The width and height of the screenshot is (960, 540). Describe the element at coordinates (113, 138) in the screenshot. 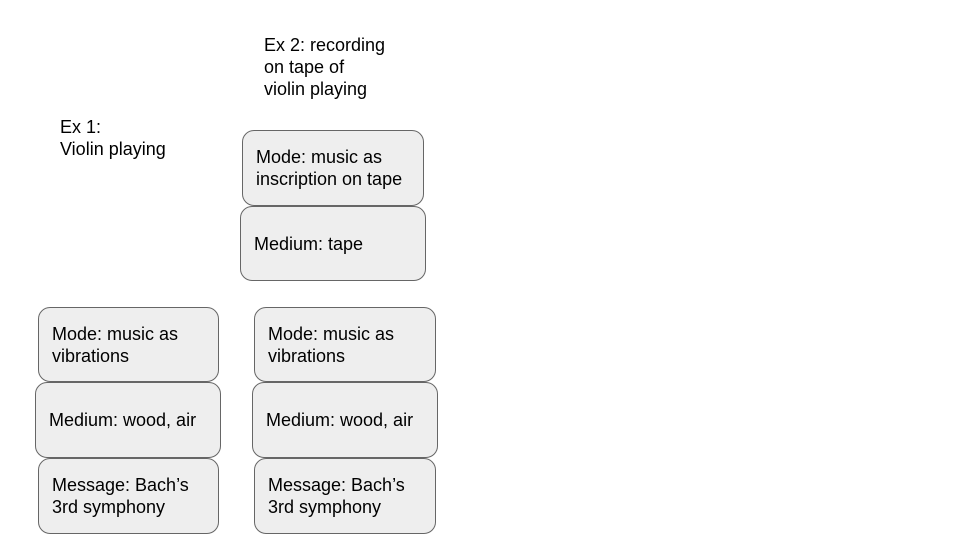

I see `ex1-caption: Ex 1: Violin playing` at that location.